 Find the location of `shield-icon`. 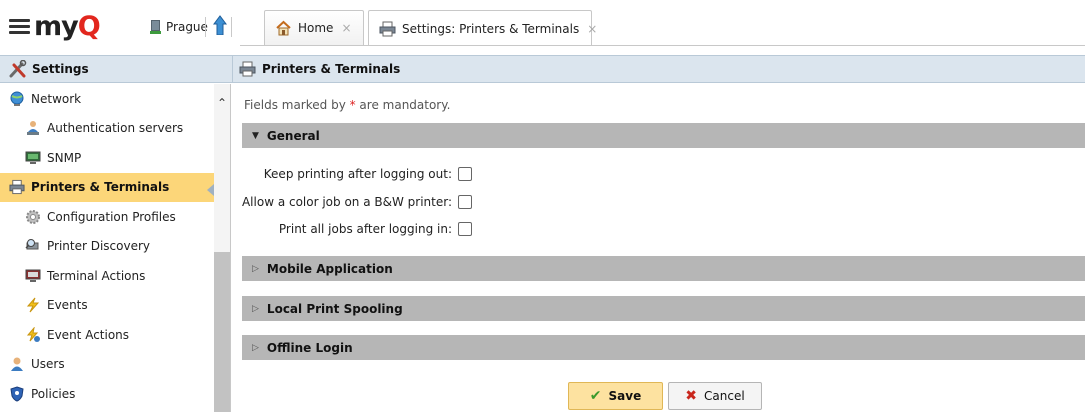

shield-icon is located at coordinates (17, 394).